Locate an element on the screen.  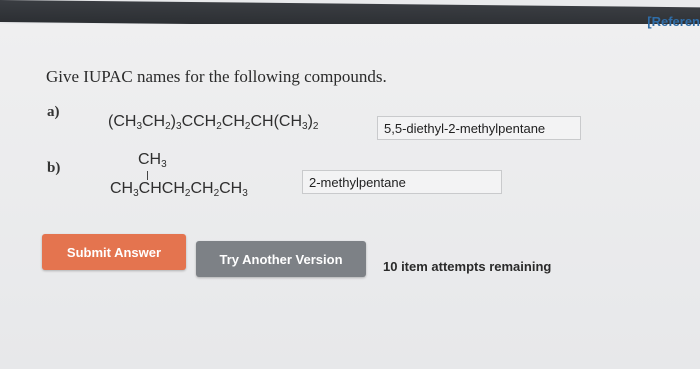
part-b-label: b) is located at coordinates (54, 168).